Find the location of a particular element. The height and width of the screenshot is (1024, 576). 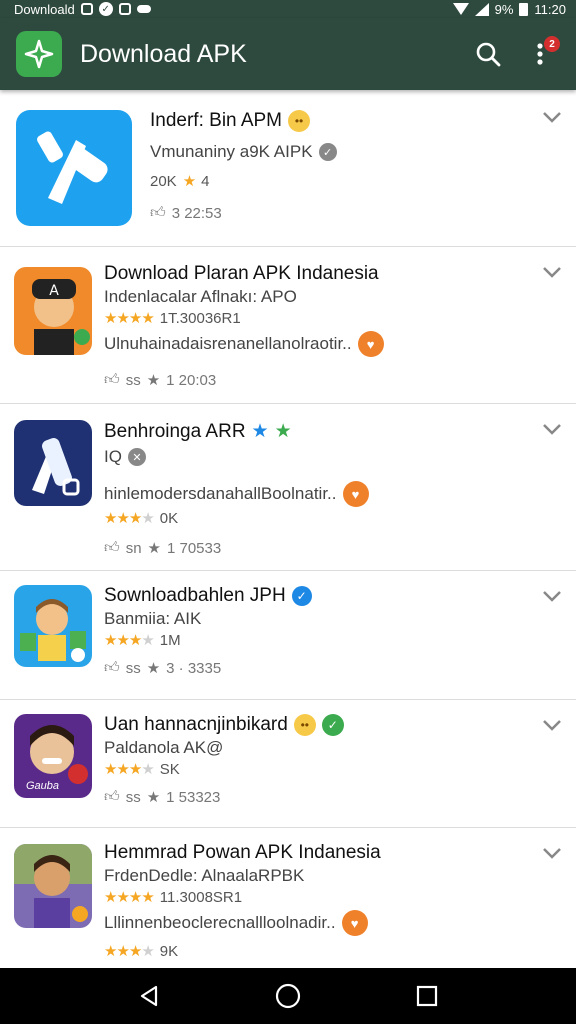

item-title-text: Hemmrad Powan APK Indanesia is located at coordinates (242, 852).